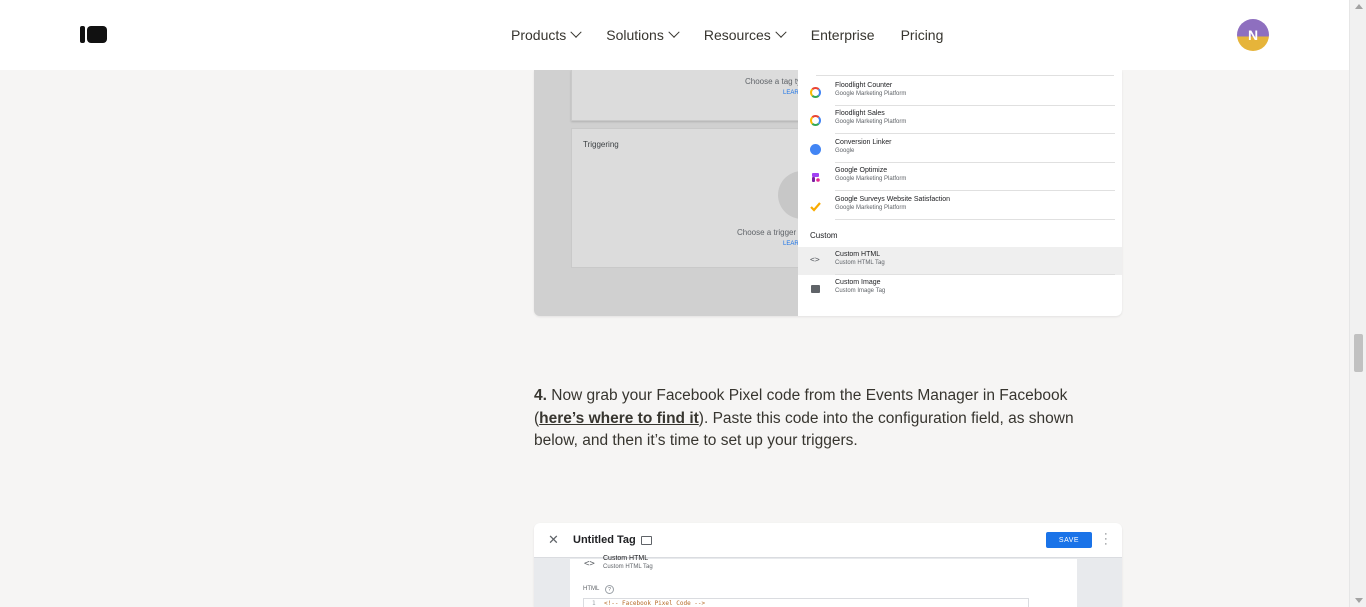 This screenshot has width=1366, height=607. Describe the element at coordinates (845, 151) in the screenshot. I see `tag-sub: Google` at that location.